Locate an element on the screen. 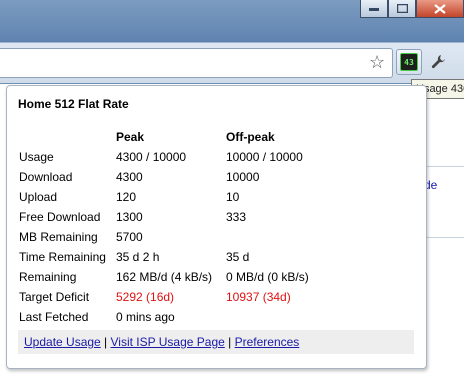  header-blank is located at coordinates (67, 137).